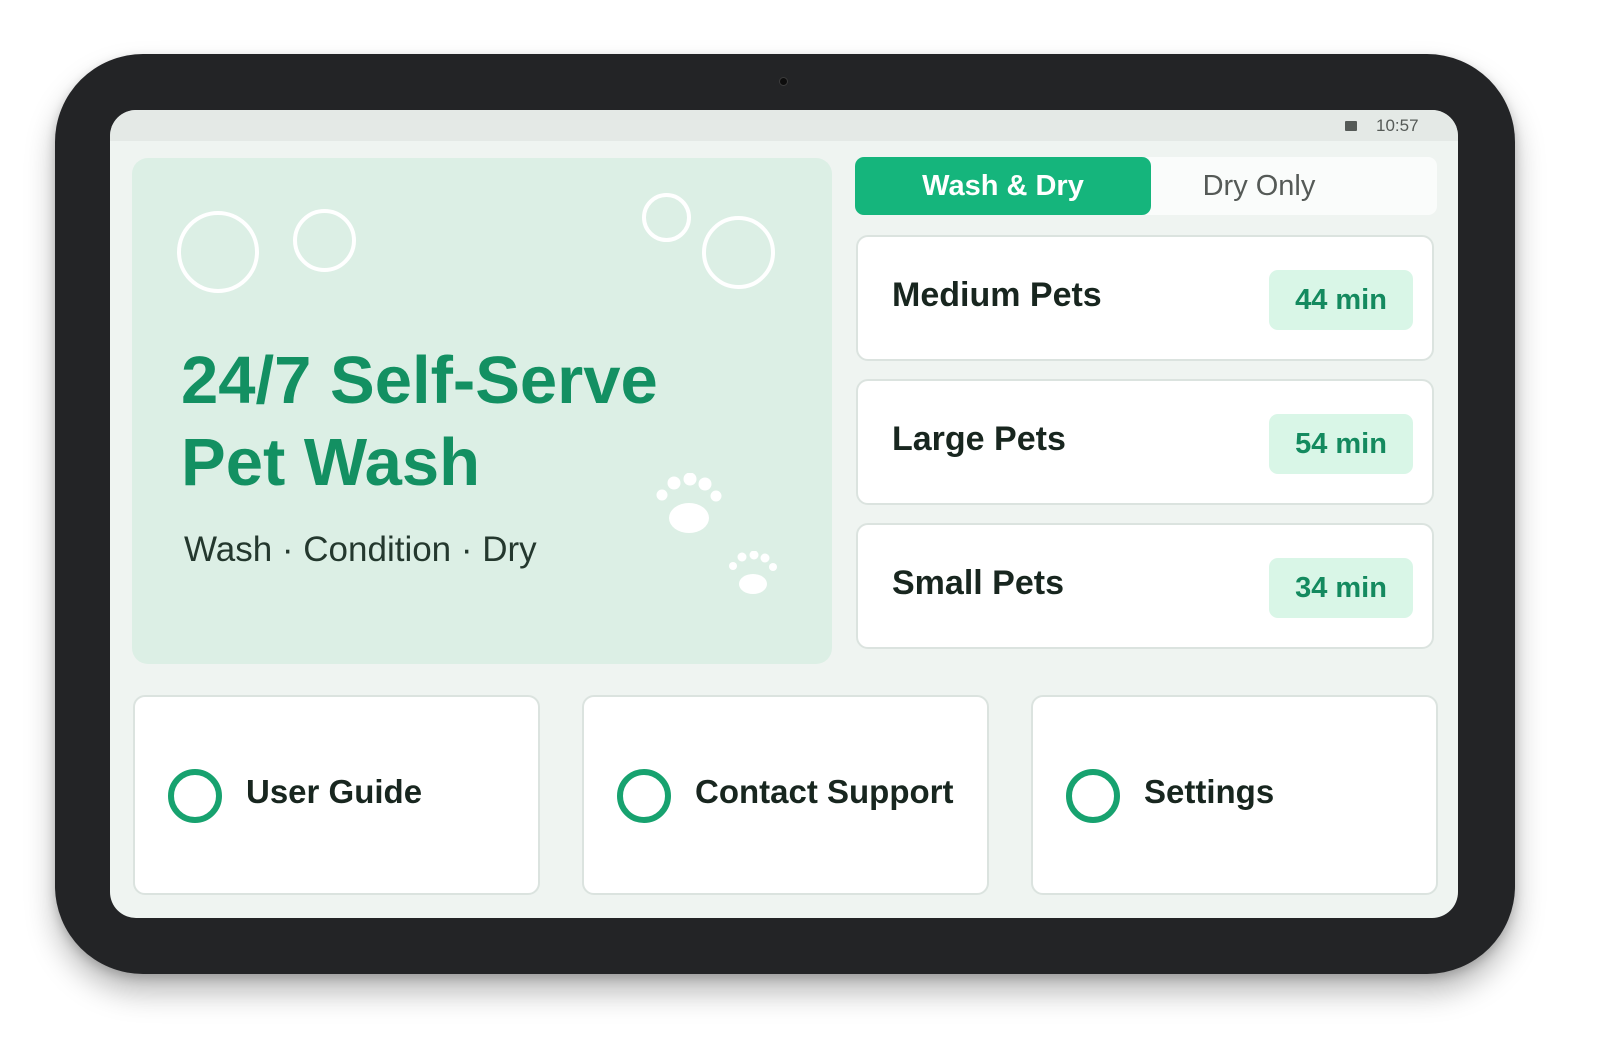  What do you see at coordinates (979, 439) in the screenshot?
I see `pet-size-label: Large Pets` at bounding box center [979, 439].